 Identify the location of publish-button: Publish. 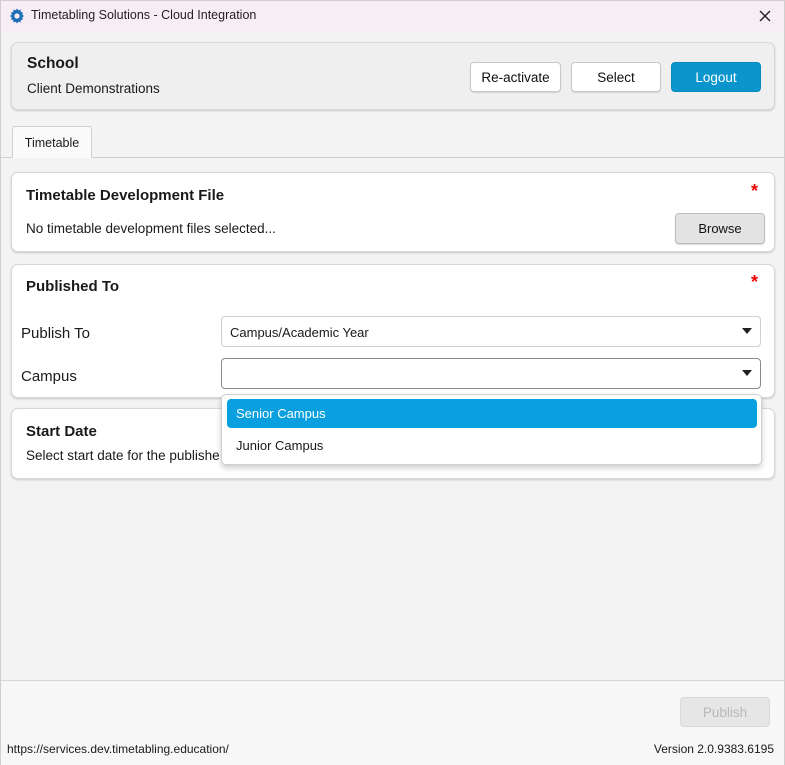
(725, 712).